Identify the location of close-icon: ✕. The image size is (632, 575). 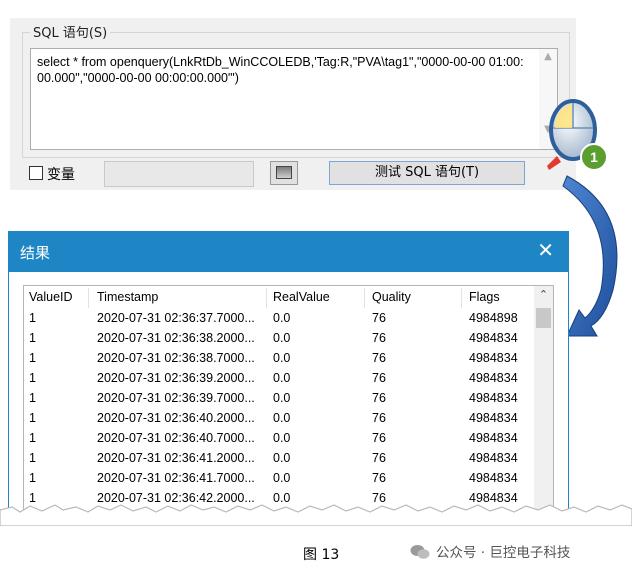
(545, 250).